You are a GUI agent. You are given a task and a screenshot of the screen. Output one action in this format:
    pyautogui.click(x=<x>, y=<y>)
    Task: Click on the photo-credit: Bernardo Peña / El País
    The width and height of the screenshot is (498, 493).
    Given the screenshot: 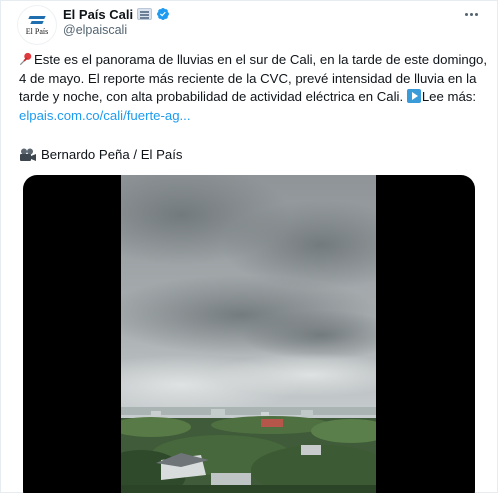 What is the action you would take?
    pyautogui.click(x=100, y=155)
    